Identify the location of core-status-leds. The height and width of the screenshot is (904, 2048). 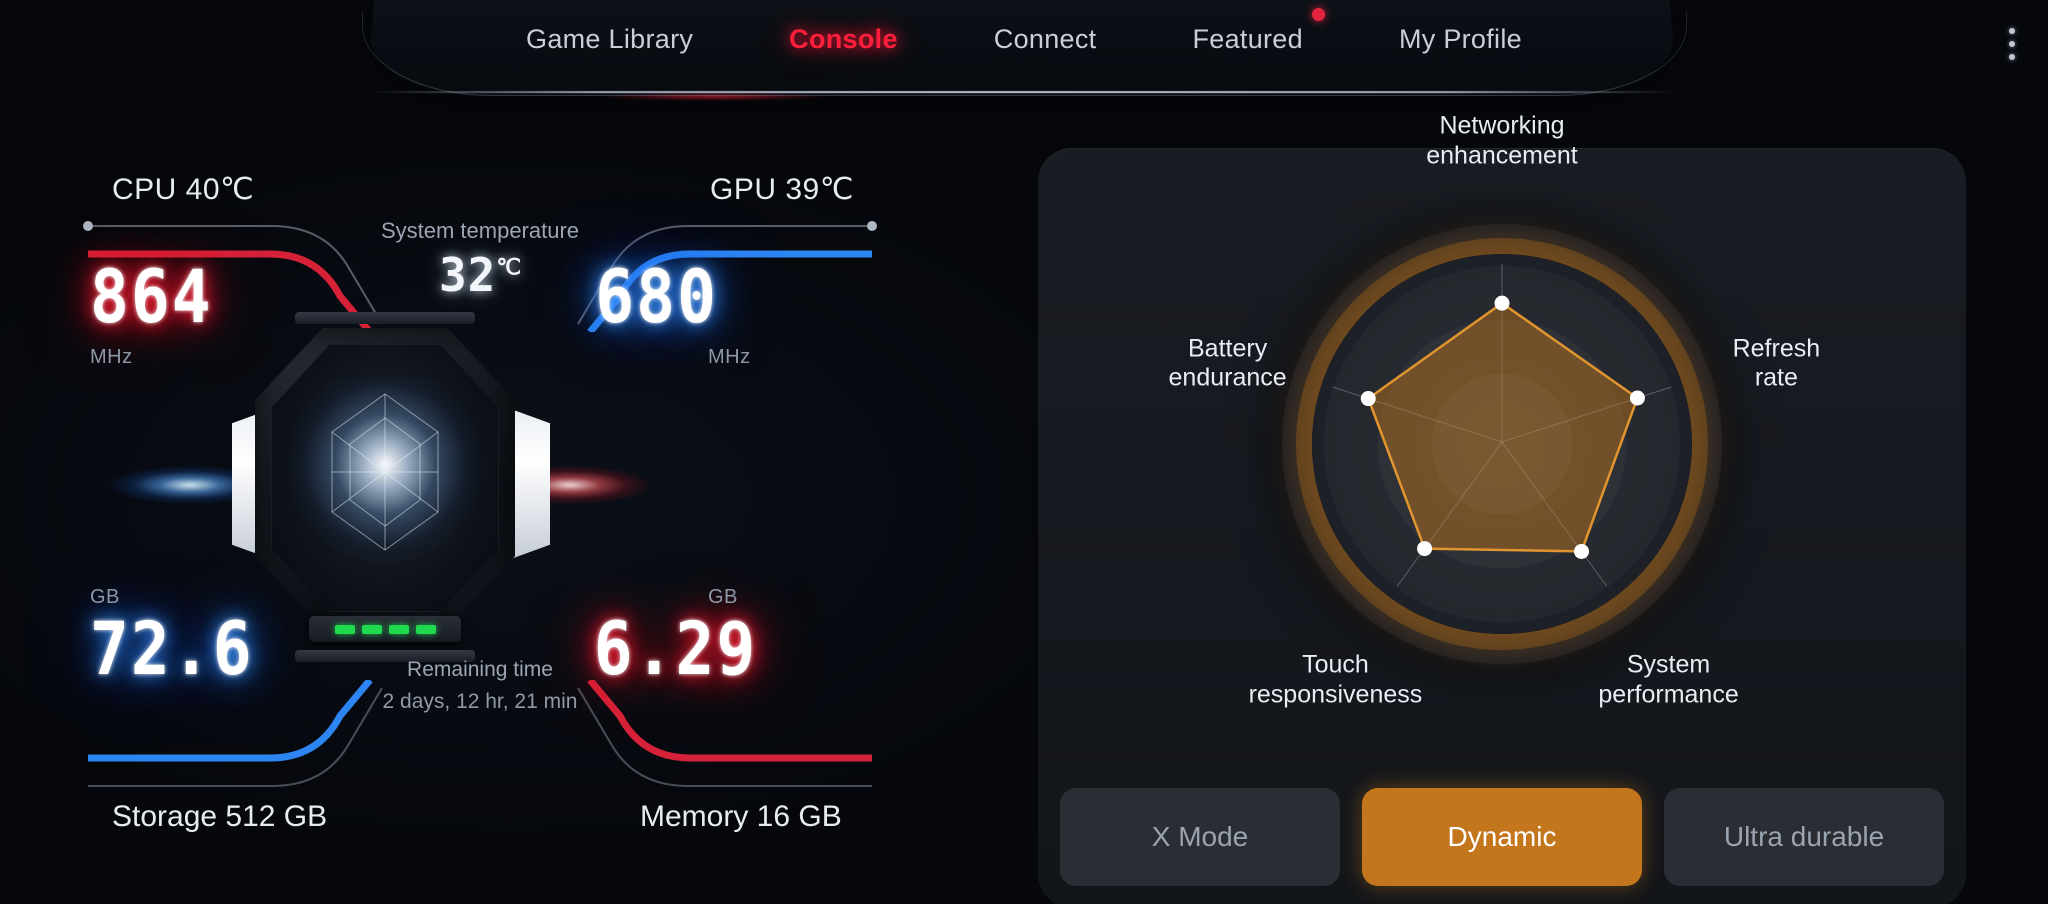
(385, 629).